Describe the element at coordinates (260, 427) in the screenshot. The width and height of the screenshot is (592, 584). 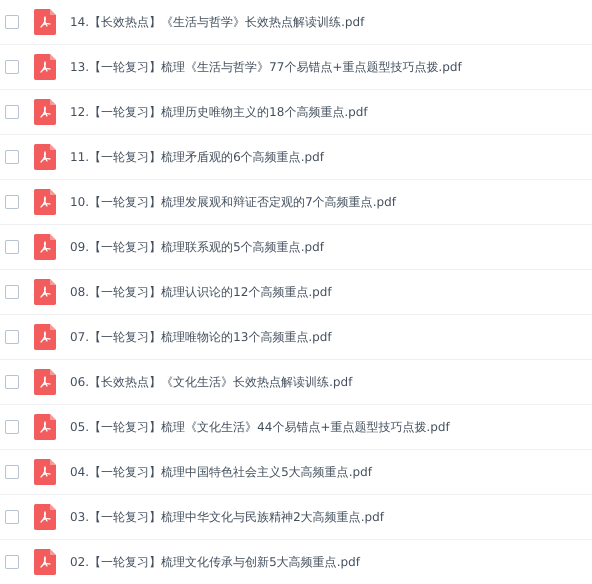
I see `file-name: 05.【一轮复习】梳理《文化生活》44个易错点+重点题型技巧点拨.pdf` at that location.